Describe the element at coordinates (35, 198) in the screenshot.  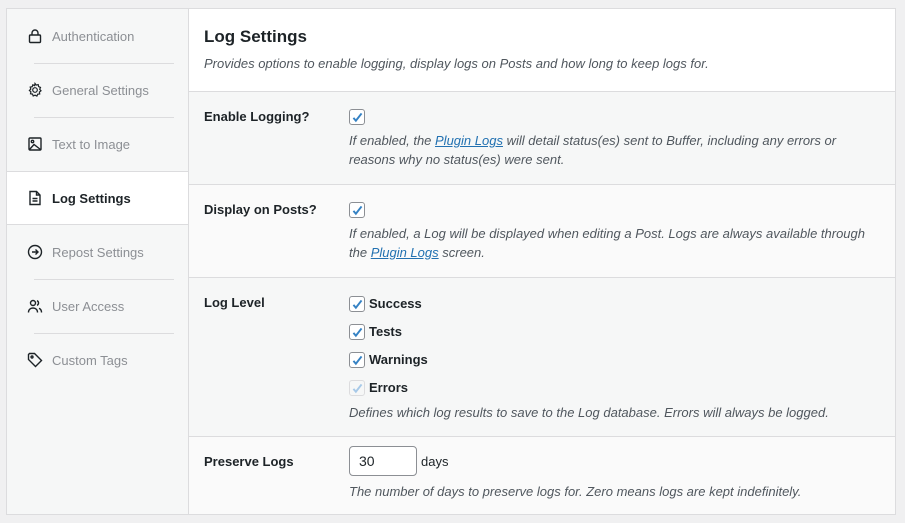
I see `document-icon` at that location.